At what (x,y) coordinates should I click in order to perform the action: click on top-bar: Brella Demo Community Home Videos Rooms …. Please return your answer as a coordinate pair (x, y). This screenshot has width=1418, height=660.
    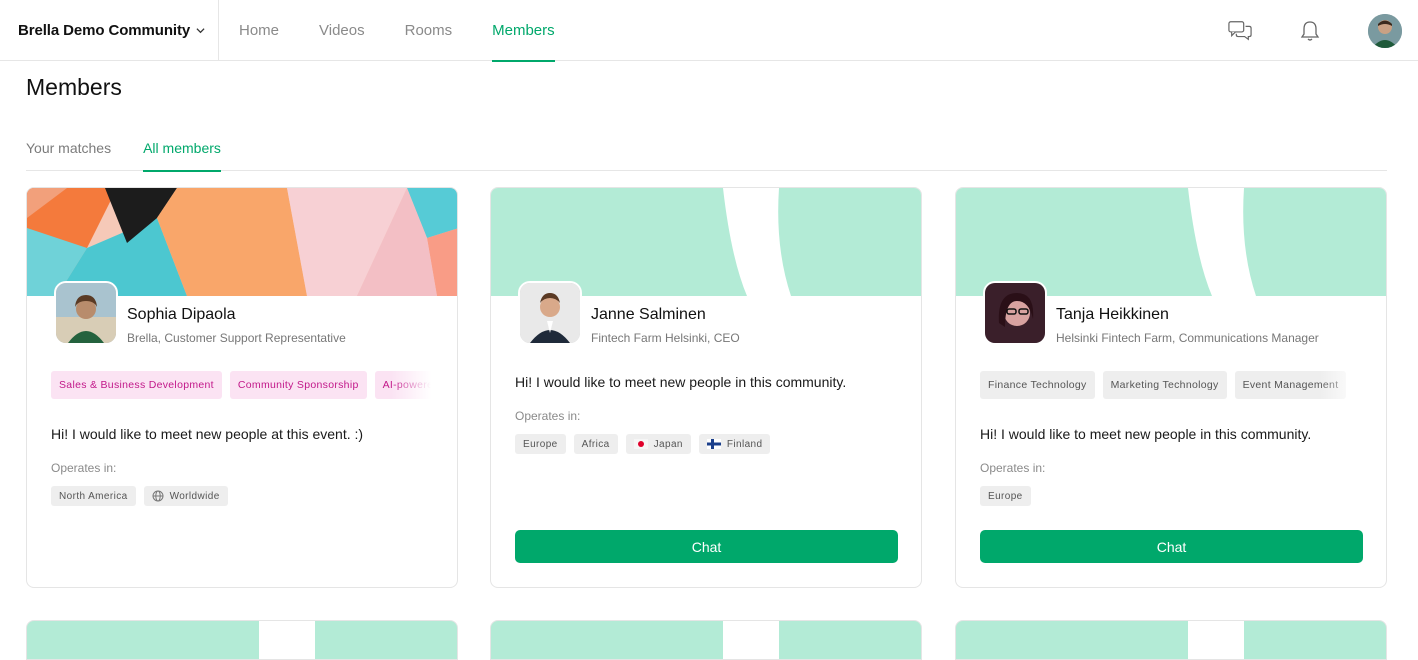
    Looking at the image, I should click on (709, 31).